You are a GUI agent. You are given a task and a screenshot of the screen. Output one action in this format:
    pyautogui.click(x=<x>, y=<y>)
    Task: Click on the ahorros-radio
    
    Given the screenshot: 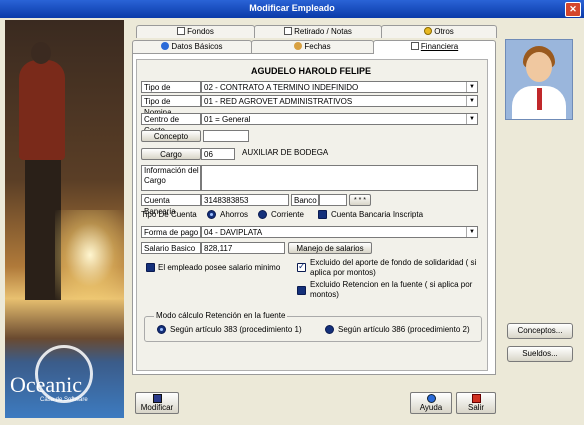 What is the action you would take?
    pyautogui.click(x=211, y=214)
    